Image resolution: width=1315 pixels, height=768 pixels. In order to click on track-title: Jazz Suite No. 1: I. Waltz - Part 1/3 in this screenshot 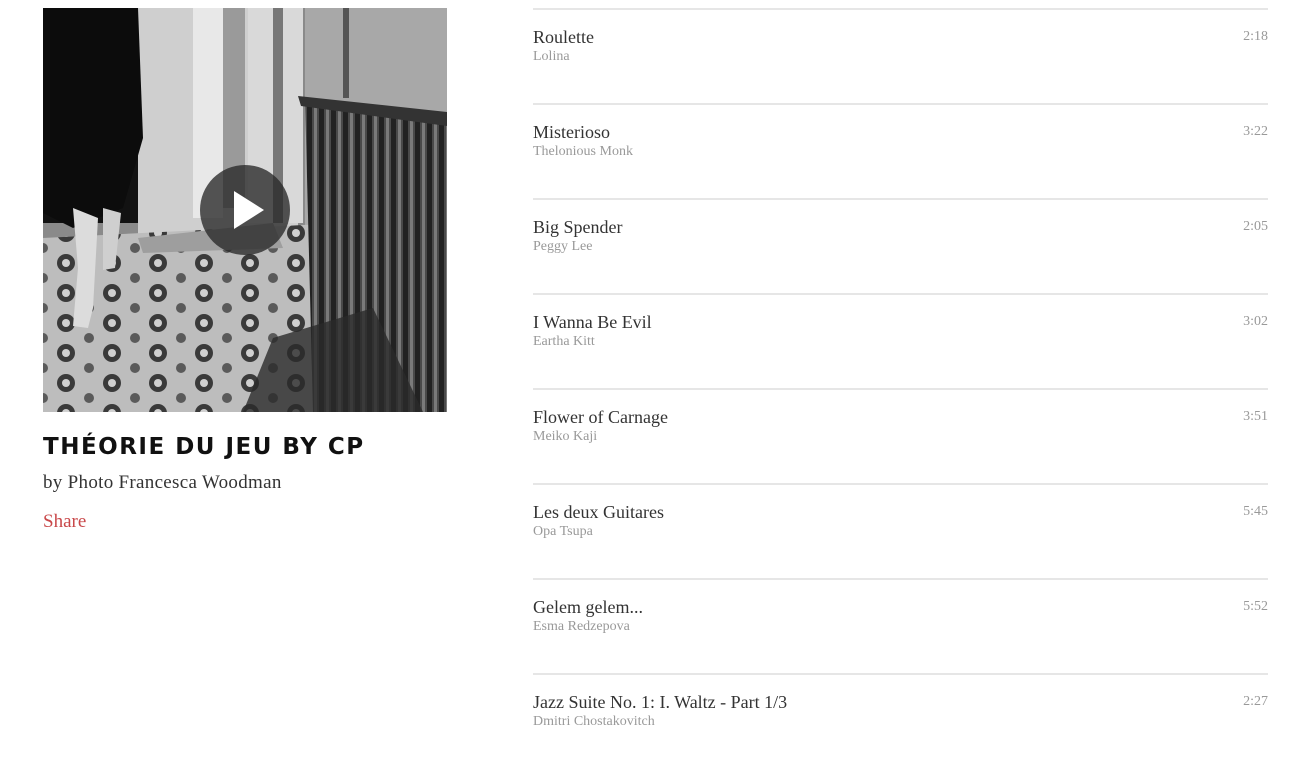, I will do `click(660, 702)`.